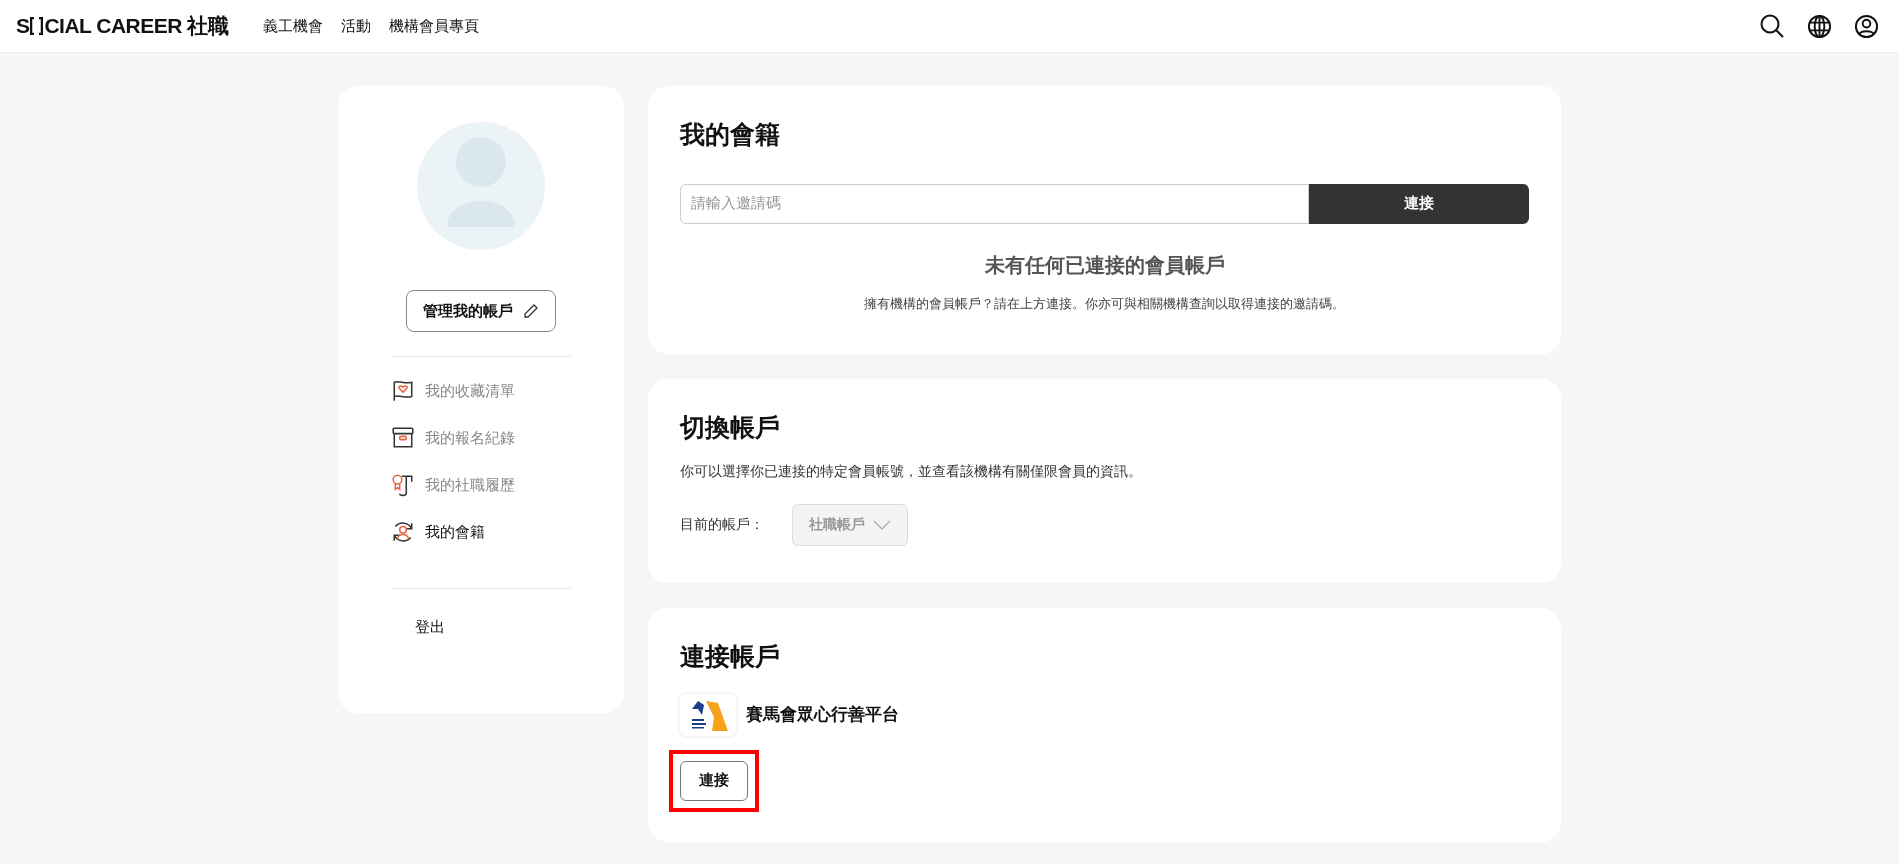 The image size is (1899, 864). I want to click on nav-link: 活動, so click(356, 26).